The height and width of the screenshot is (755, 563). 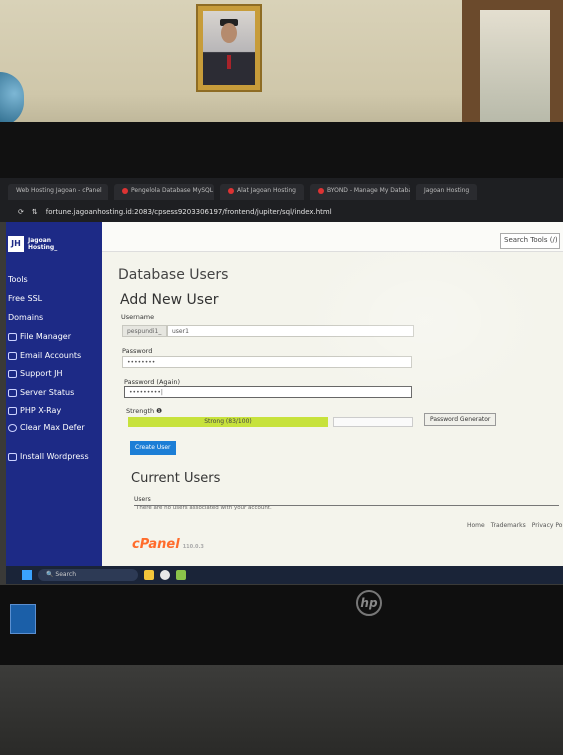 I want to click on sidebar-item-label: Tools, so click(x=18, y=279).